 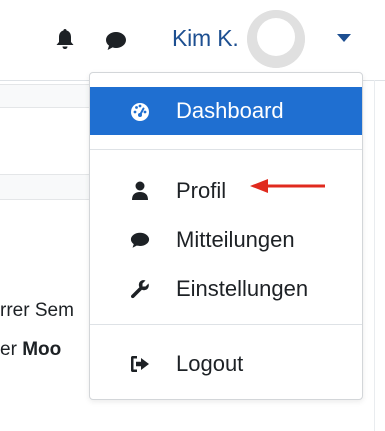 I want to click on default-avatar-icon, so click(x=276, y=39).